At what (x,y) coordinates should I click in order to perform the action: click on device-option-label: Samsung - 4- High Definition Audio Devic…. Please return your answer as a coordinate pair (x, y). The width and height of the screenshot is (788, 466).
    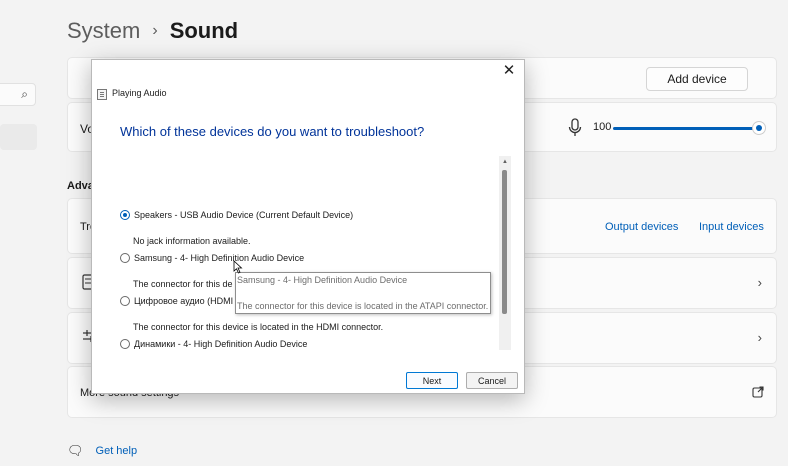
    Looking at the image, I should click on (219, 258).